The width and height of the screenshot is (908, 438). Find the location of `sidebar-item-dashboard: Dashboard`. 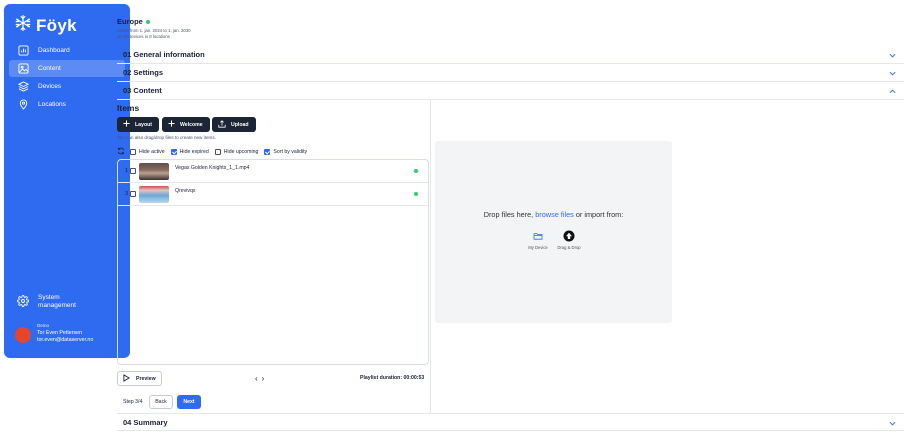

sidebar-item-dashboard: Dashboard is located at coordinates (67, 50).